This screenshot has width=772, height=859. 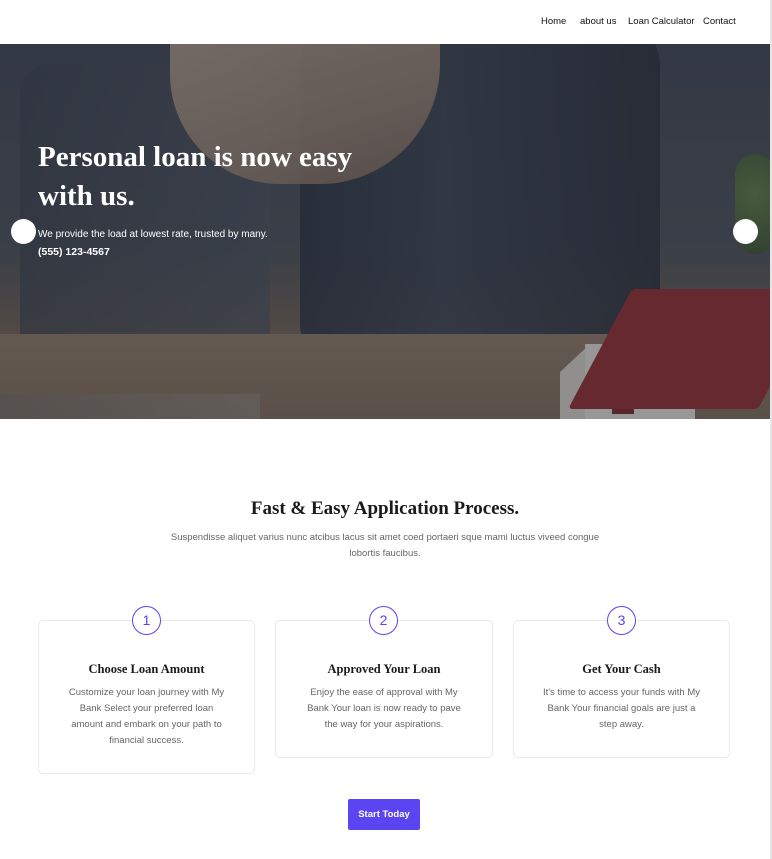 I want to click on step-card-title: Get Your Cash, so click(x=621, y=669).